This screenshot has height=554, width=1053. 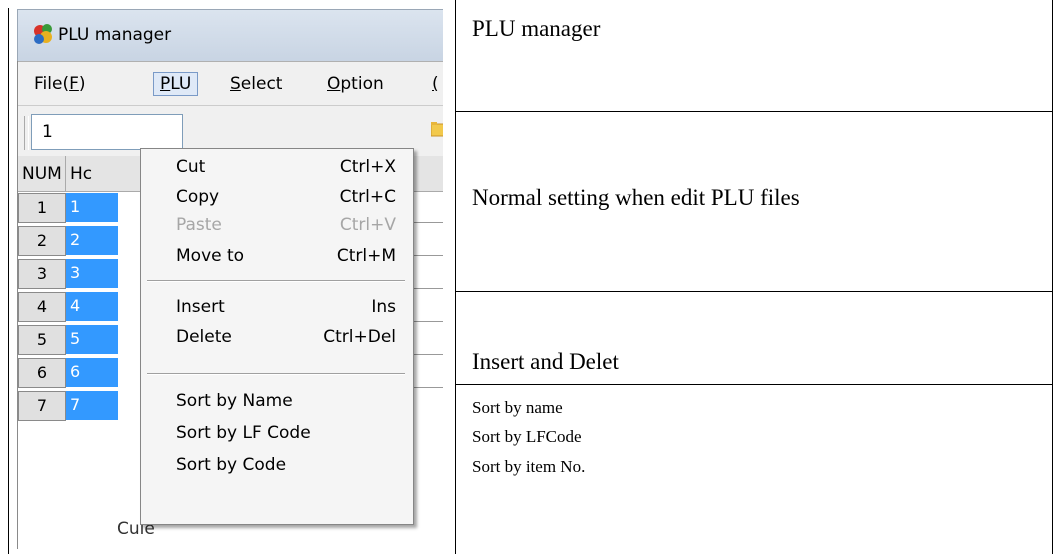 What do you see at coordinates (42, 241) in the screenshot?
I see `row-number: 2` at bounding box center [42, 241].